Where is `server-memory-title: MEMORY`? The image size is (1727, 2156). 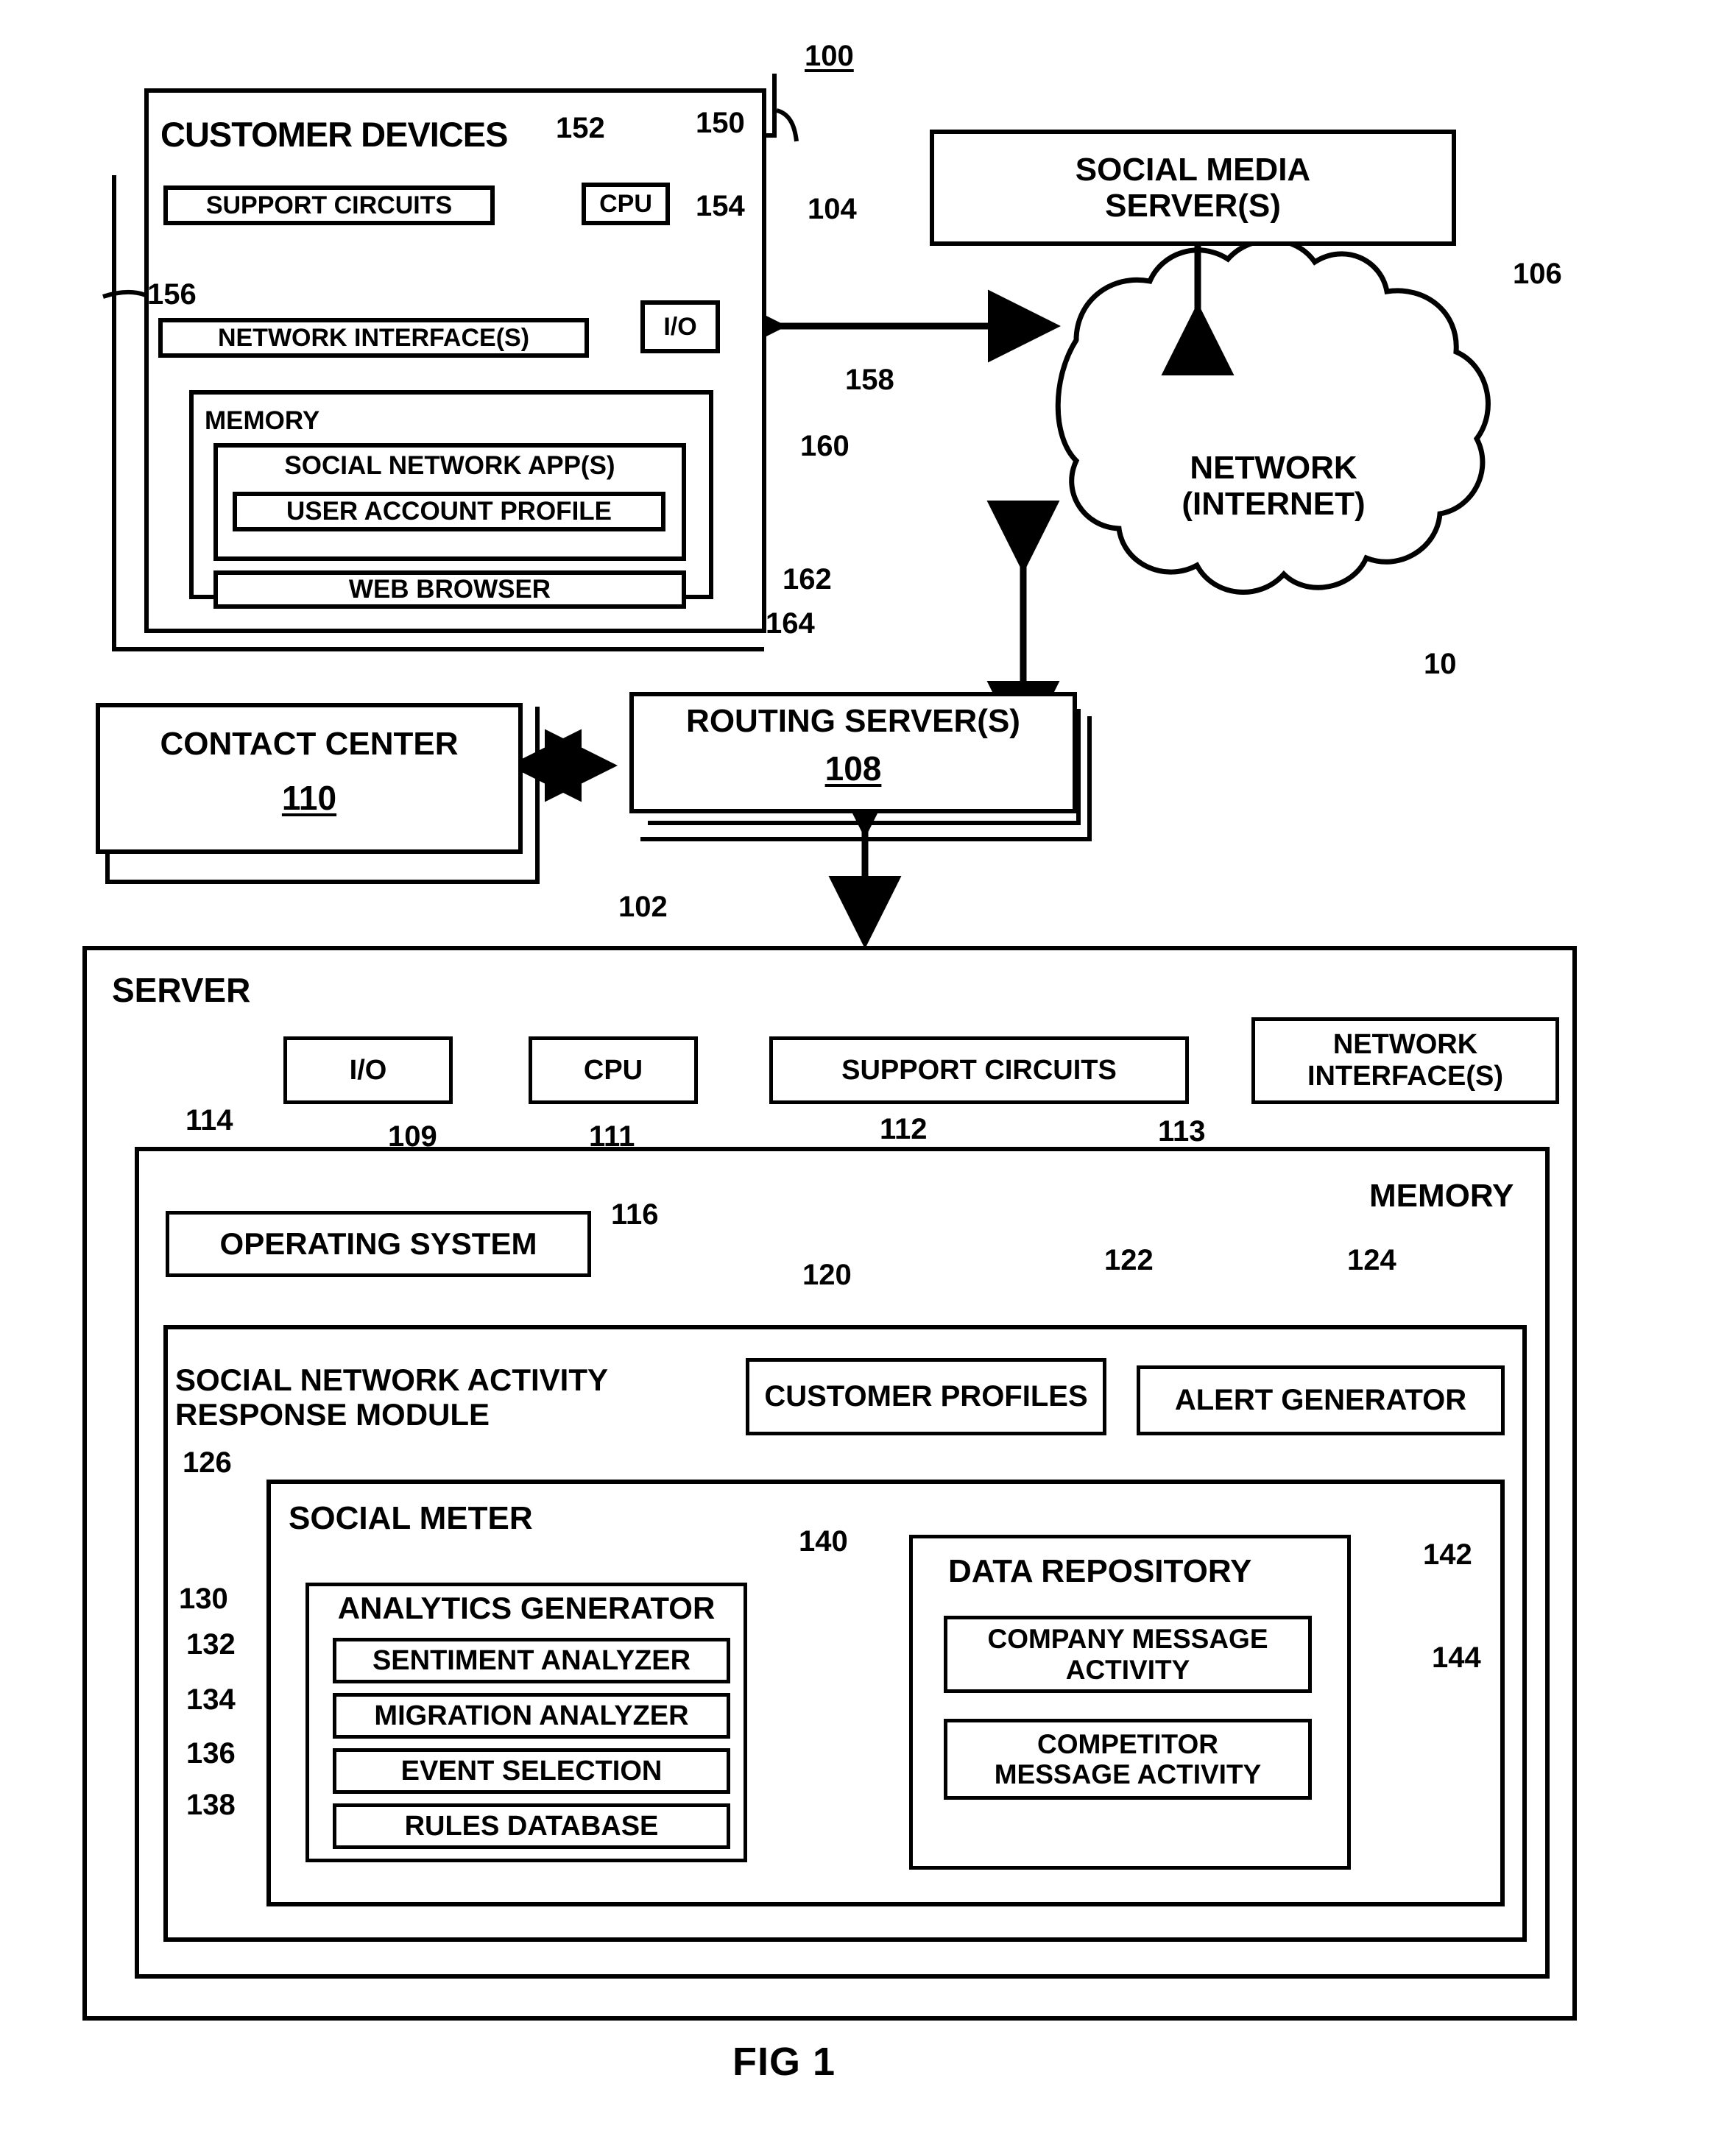 server-memory-title: MEMORY is located at coordinates (1442, 1196).